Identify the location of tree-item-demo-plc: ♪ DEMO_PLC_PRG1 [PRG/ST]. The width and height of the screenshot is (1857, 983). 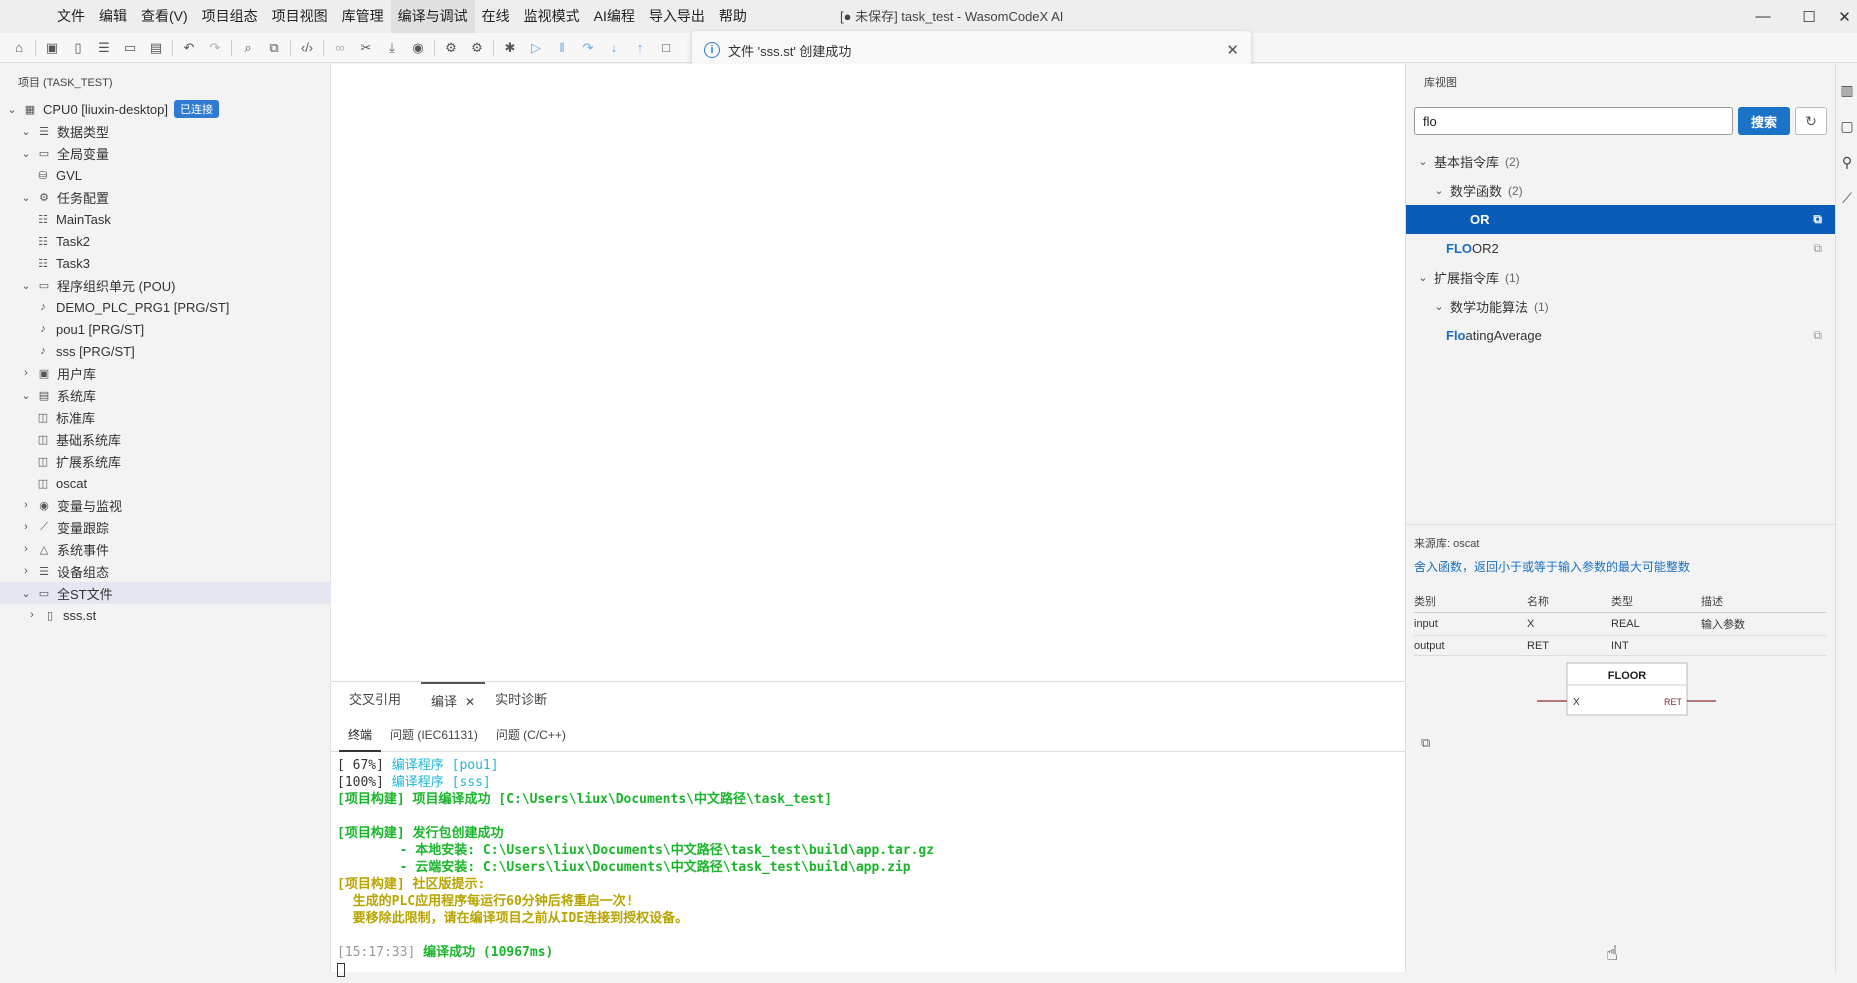
(165, 307).